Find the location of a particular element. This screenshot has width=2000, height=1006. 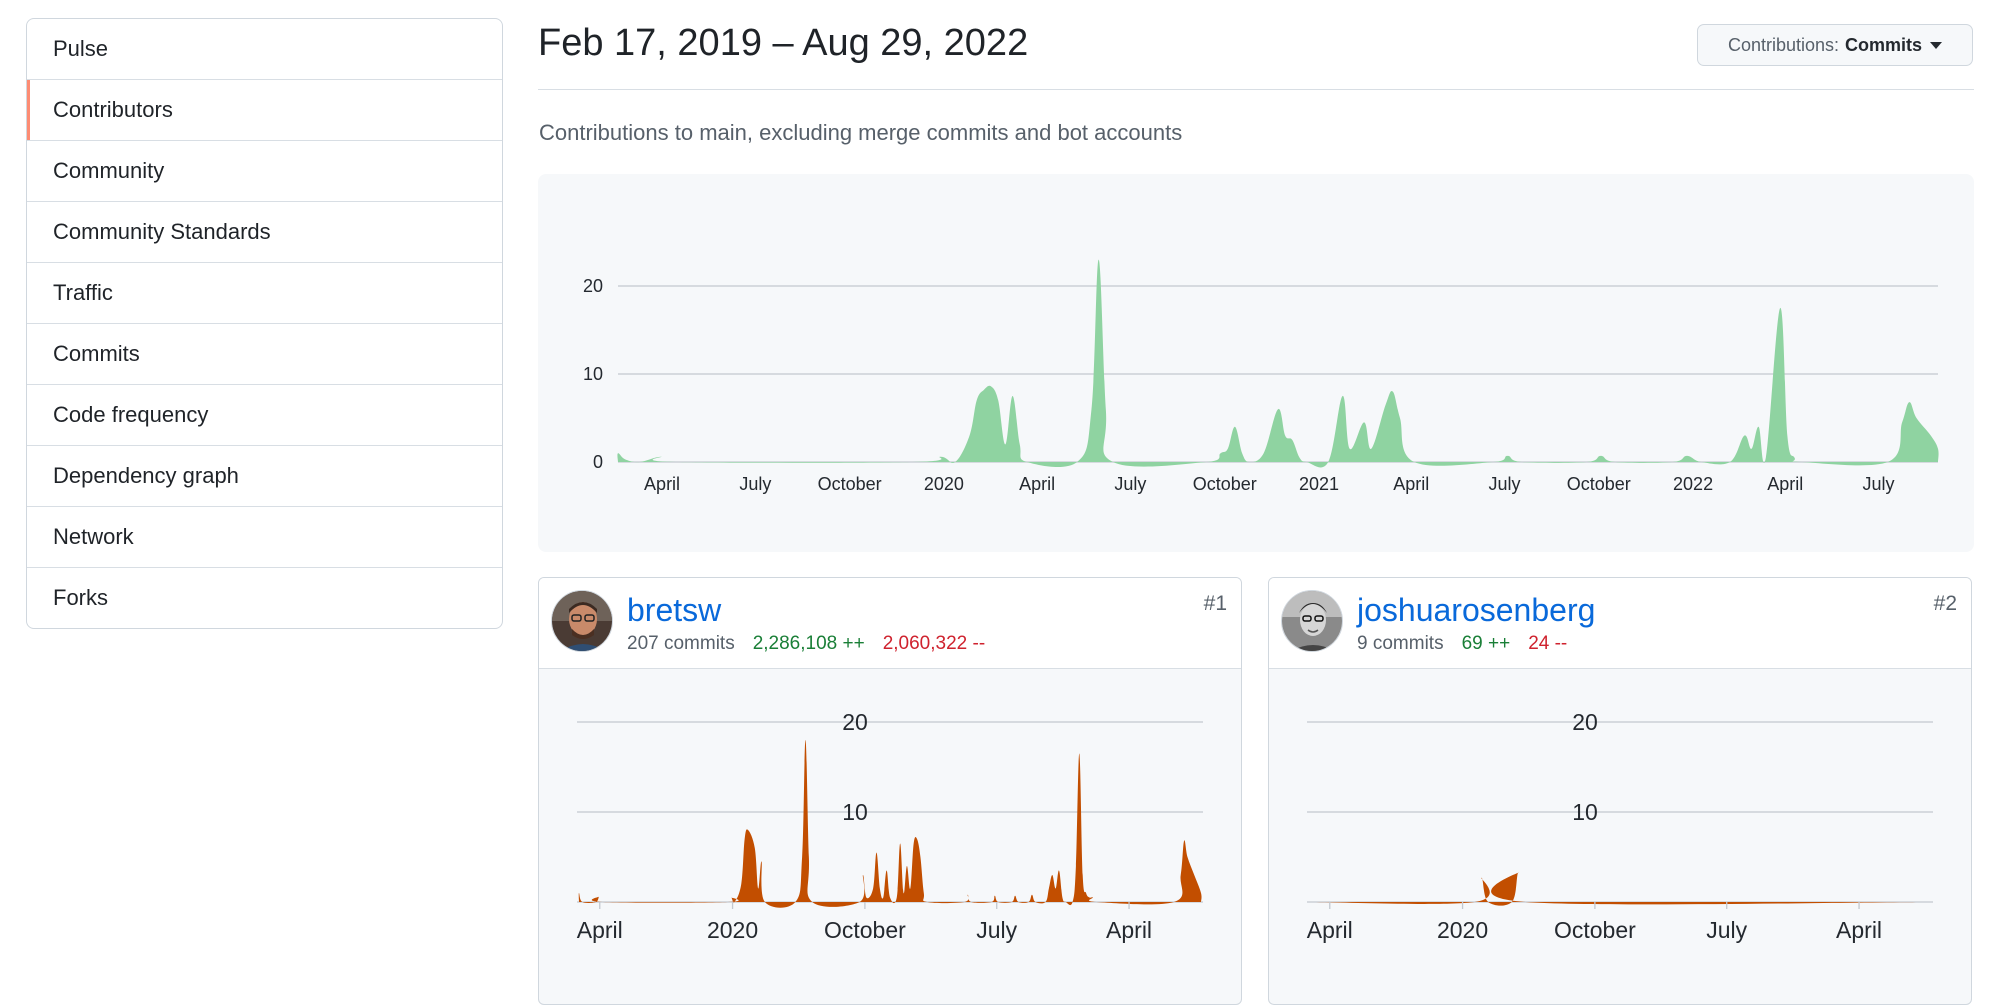

contributor-username-link: joshuarosenberg is located at coordinates (1476, 610).